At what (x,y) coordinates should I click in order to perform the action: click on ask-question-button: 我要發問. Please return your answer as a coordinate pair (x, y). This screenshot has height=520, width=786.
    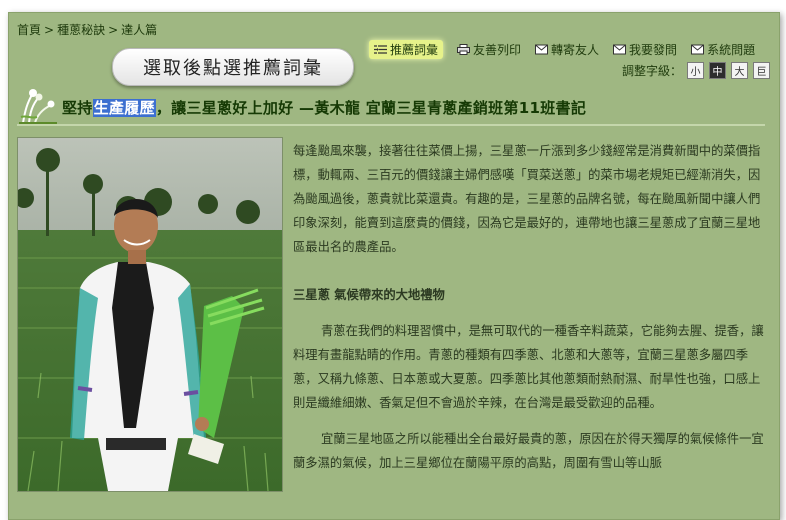
    Looking at the image, I should click on (645, 49).